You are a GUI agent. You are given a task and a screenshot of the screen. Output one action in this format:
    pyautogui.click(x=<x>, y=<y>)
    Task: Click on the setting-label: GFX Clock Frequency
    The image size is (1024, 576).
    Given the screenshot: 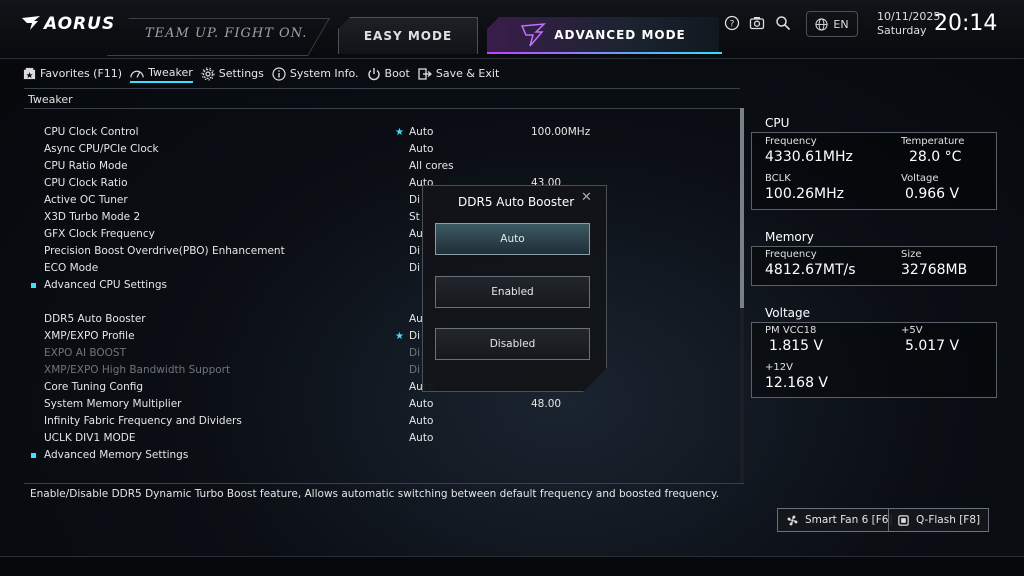 What is the action you would take?
    pyautogui.click(x=99, y=234)
    